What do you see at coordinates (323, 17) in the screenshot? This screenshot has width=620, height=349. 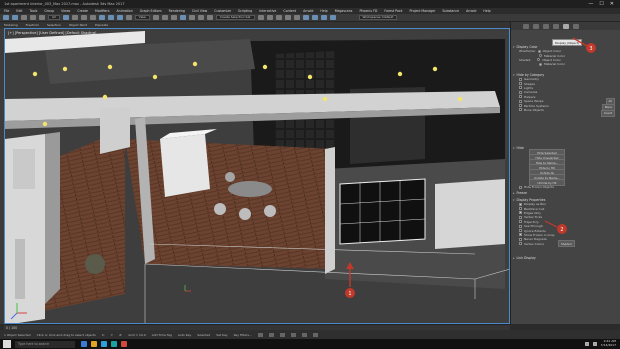 I see `rendered-frame-window-icon` at bounding box center [323, 17].